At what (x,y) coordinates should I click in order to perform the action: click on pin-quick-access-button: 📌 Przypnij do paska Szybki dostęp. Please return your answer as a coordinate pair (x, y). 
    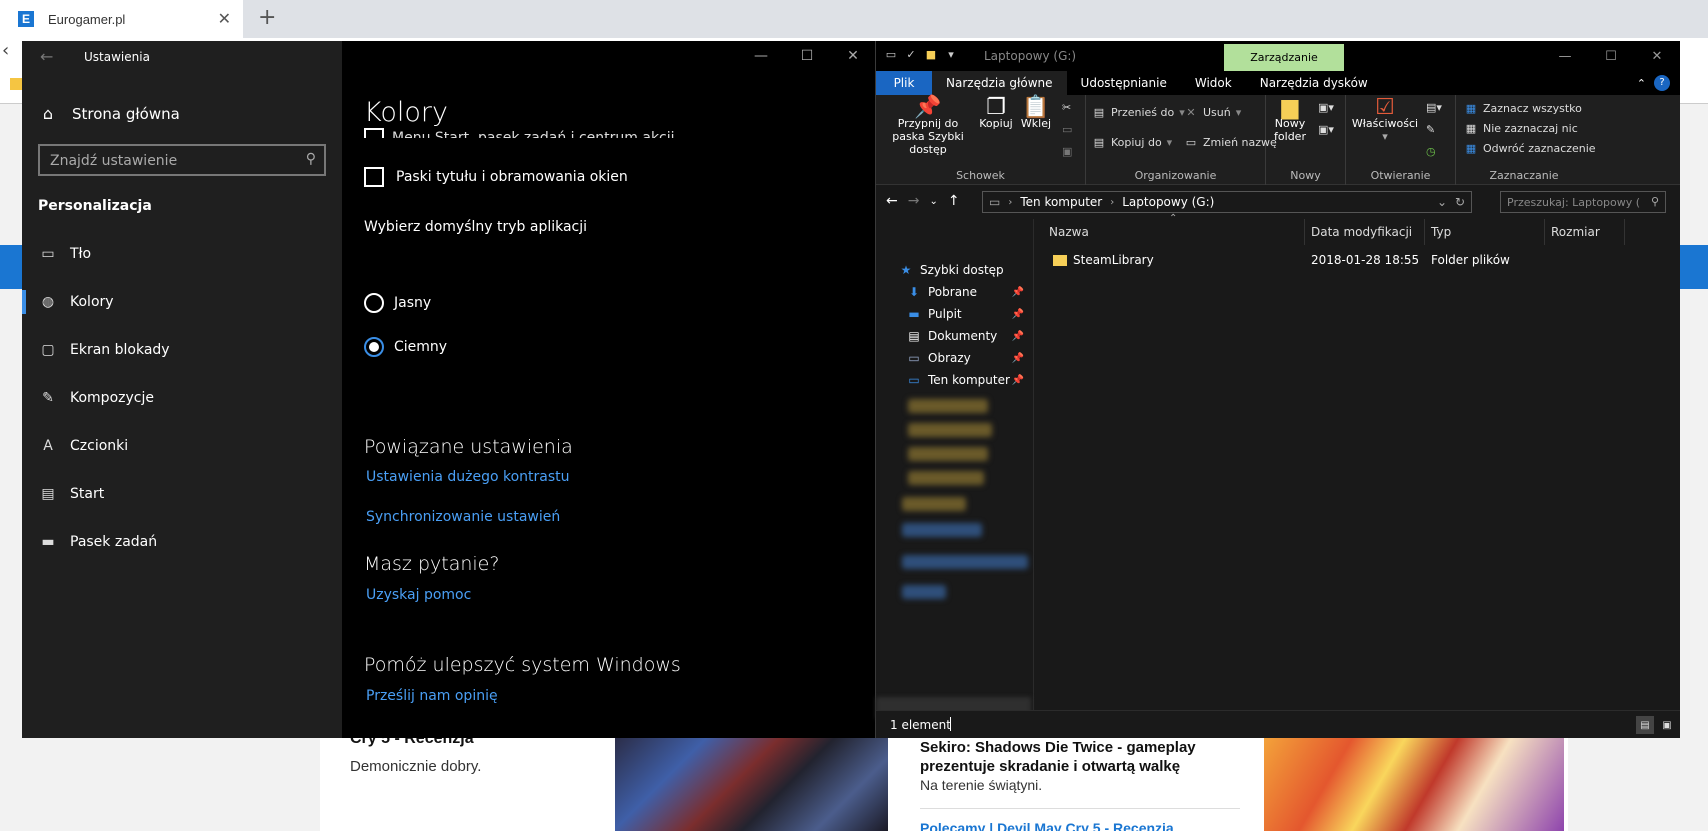
    Looking at the image, I should click on (928, 127).